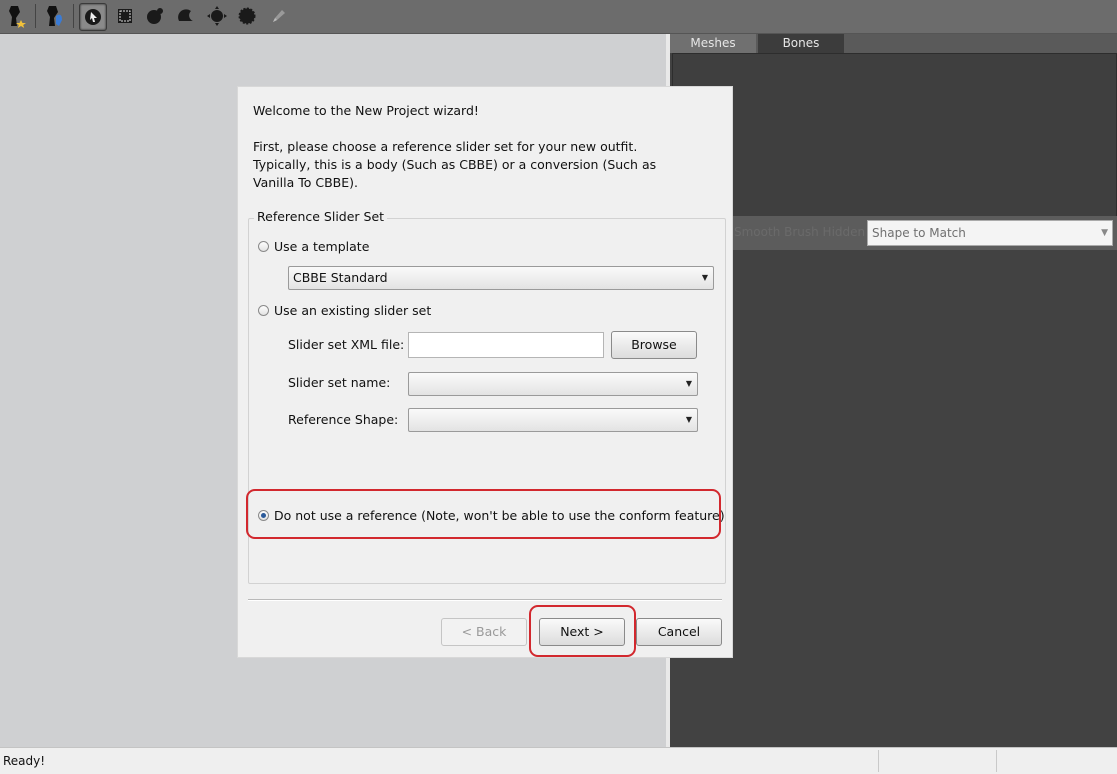 The width and height of the screenshot is (1117, 774). Describe the element at coordinates (186, 16) in the screenshot. I see `deflate-brush-icon` at that location.